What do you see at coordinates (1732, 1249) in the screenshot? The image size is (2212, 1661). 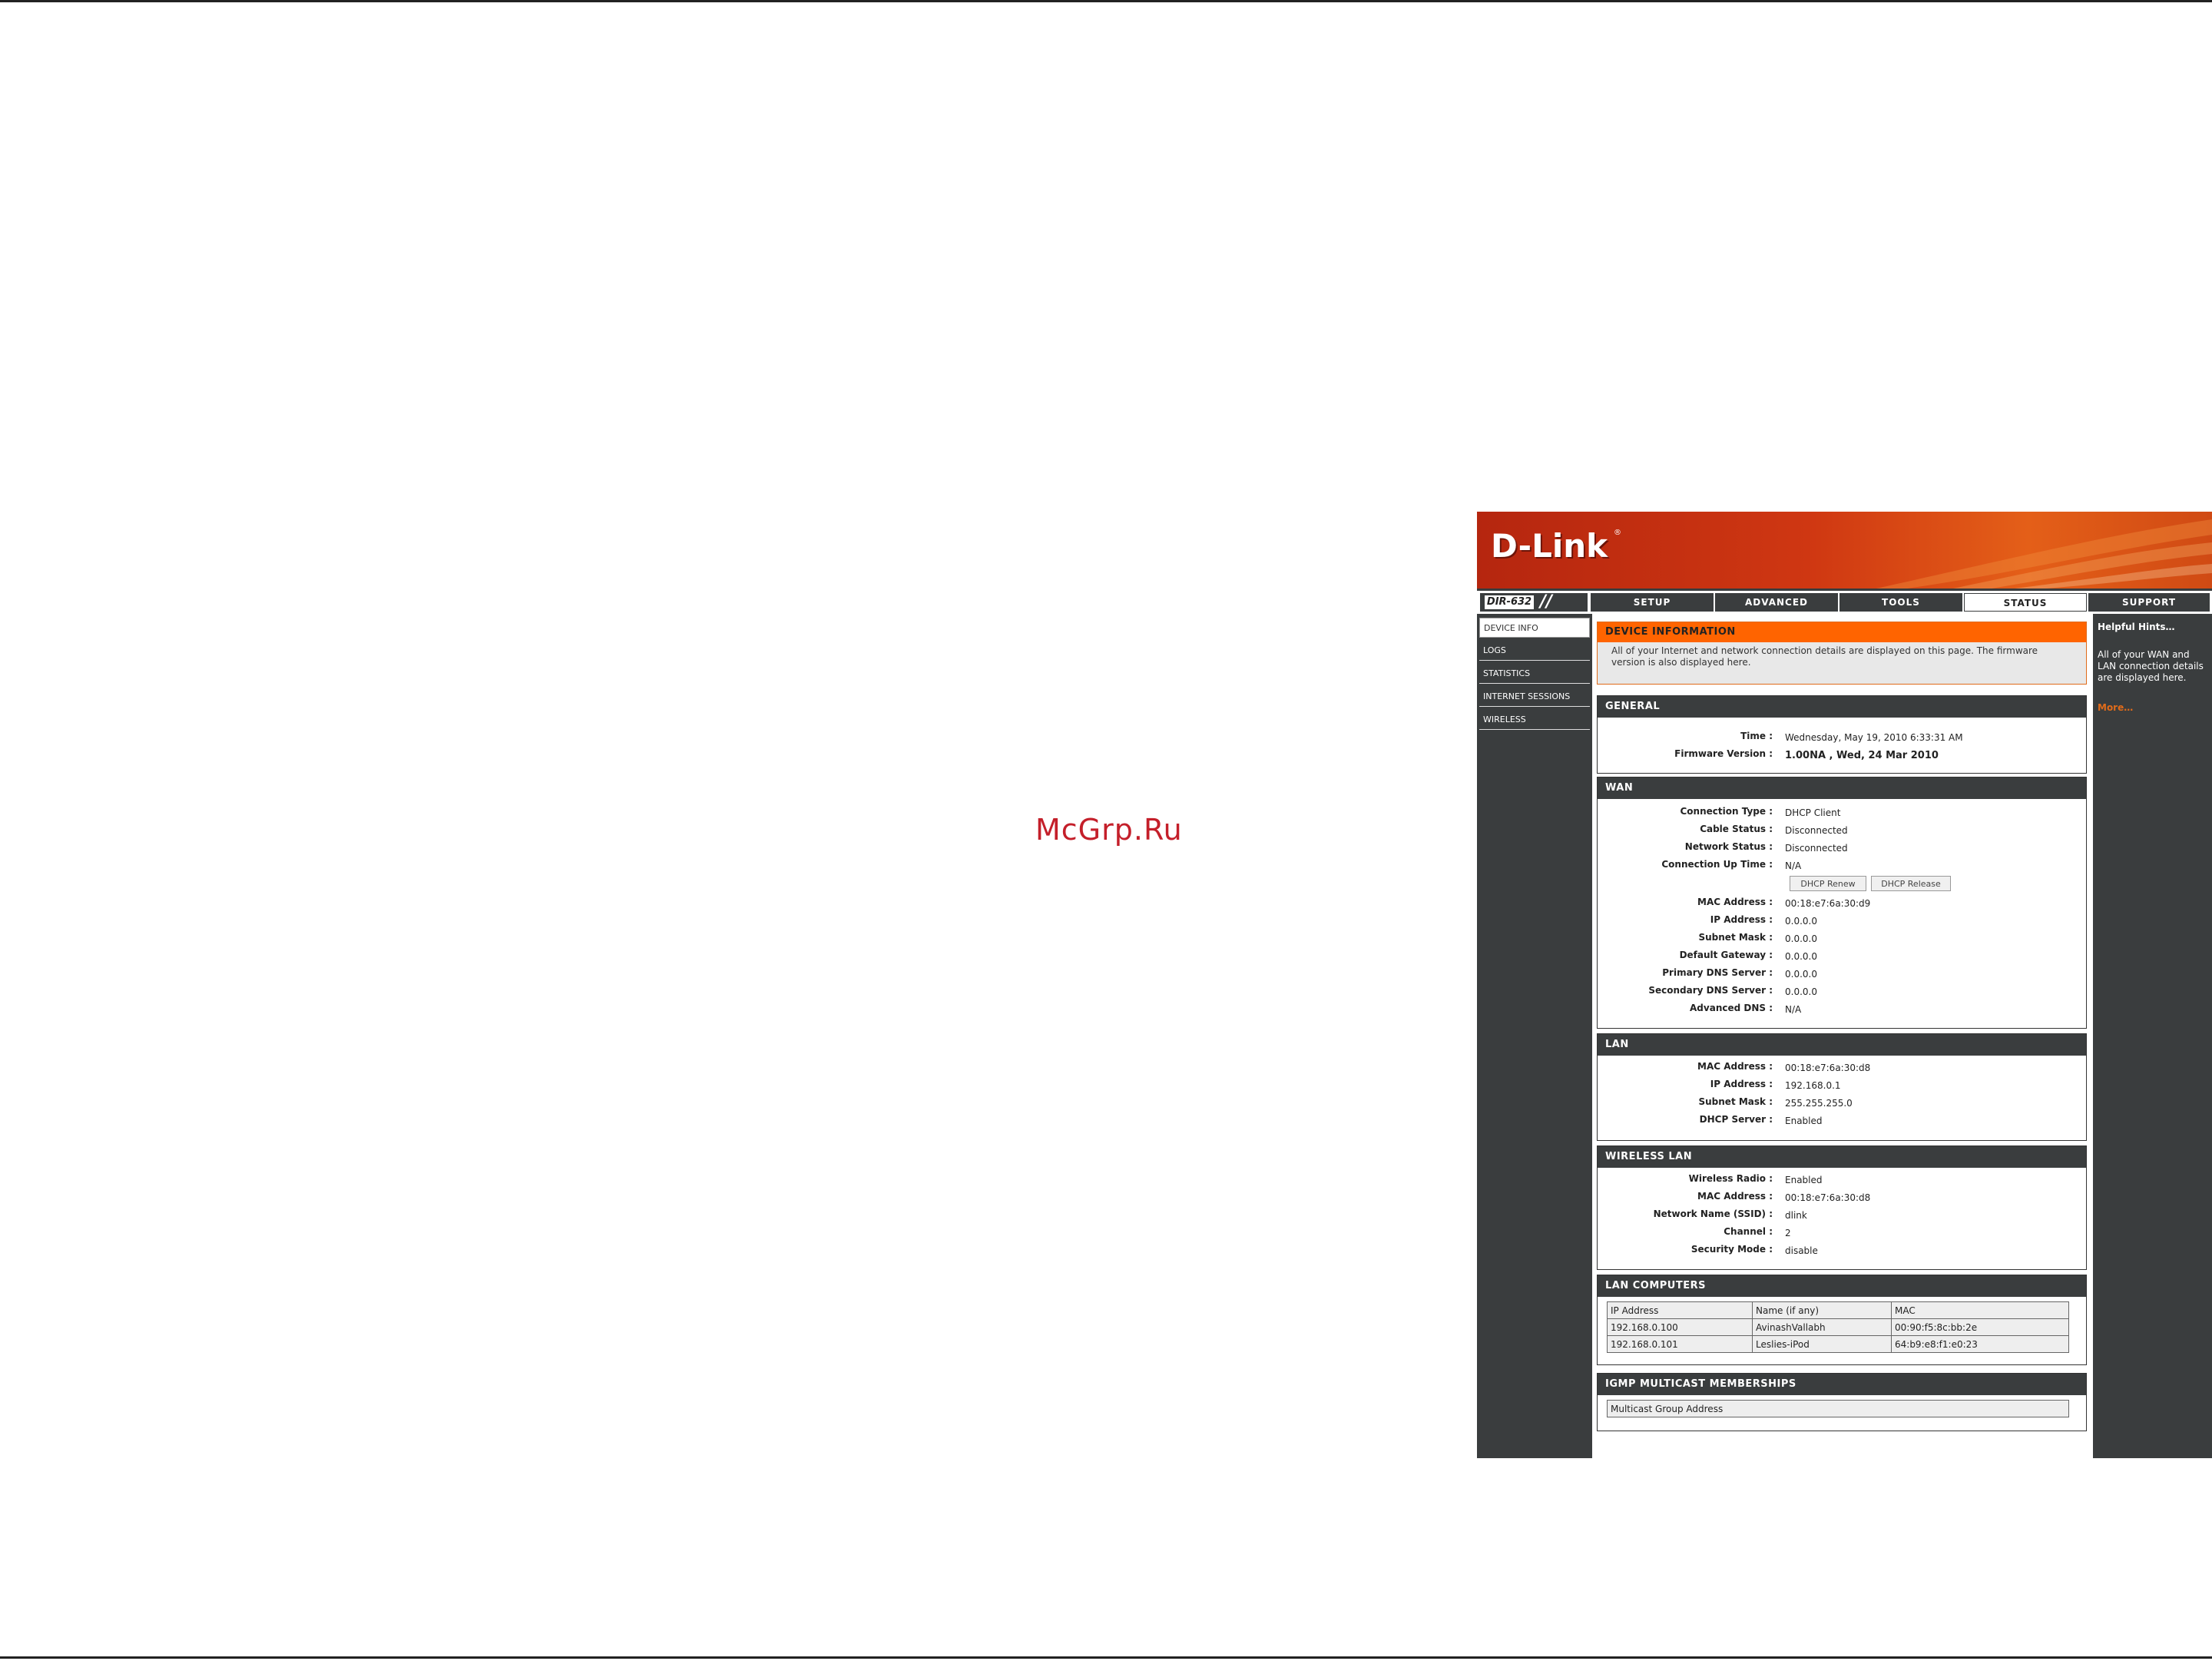 I see `field-label: Security Mode :` at bounding box center [1732, 1249].